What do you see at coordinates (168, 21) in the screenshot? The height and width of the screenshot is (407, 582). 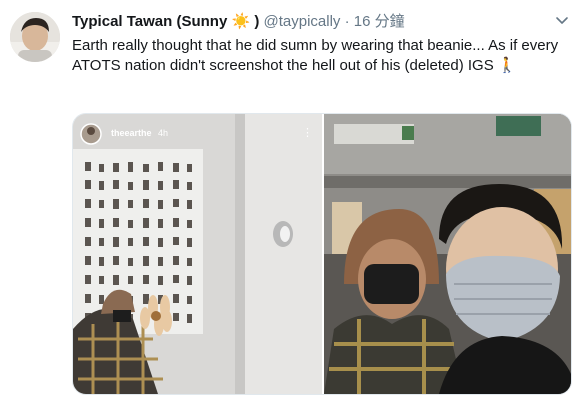 I see `display-name: Typical Tawan (Sunny ☀️ )` at bounding box center [168, 21].